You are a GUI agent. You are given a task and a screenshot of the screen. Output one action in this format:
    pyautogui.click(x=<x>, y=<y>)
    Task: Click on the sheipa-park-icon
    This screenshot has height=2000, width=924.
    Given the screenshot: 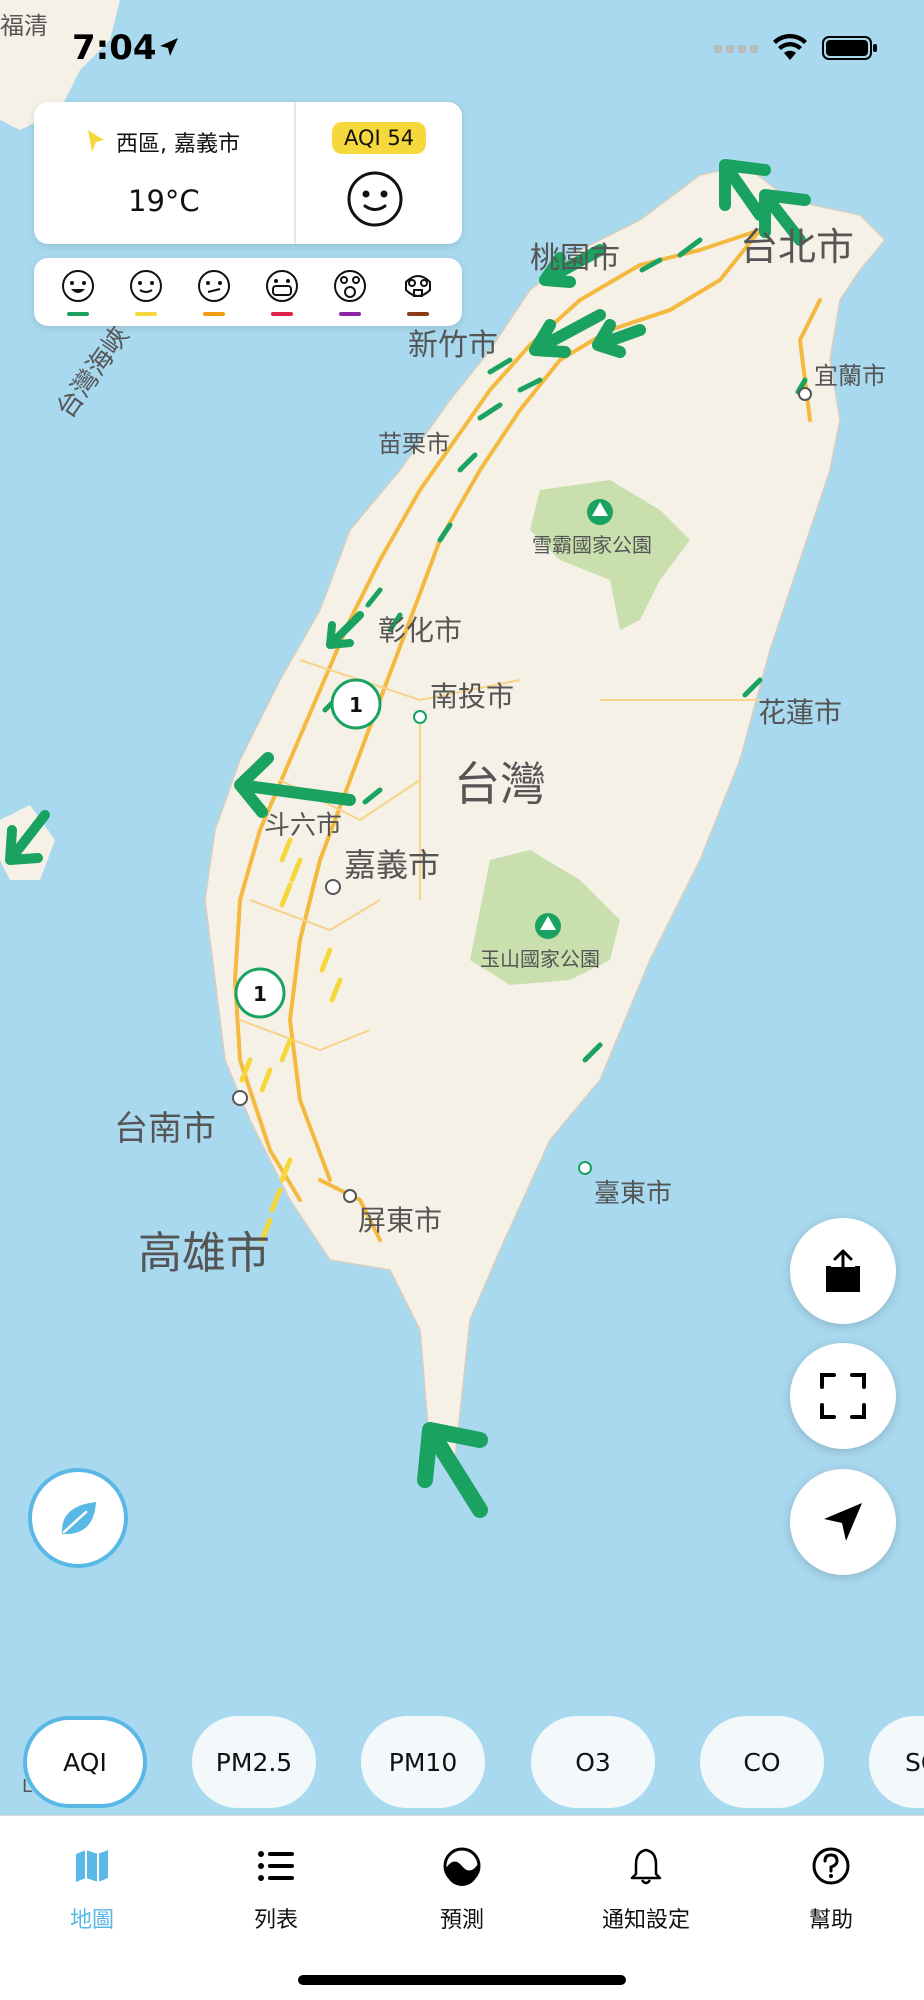 What is the action you would take?
    pyautogui.click(x=600, y=512)
    